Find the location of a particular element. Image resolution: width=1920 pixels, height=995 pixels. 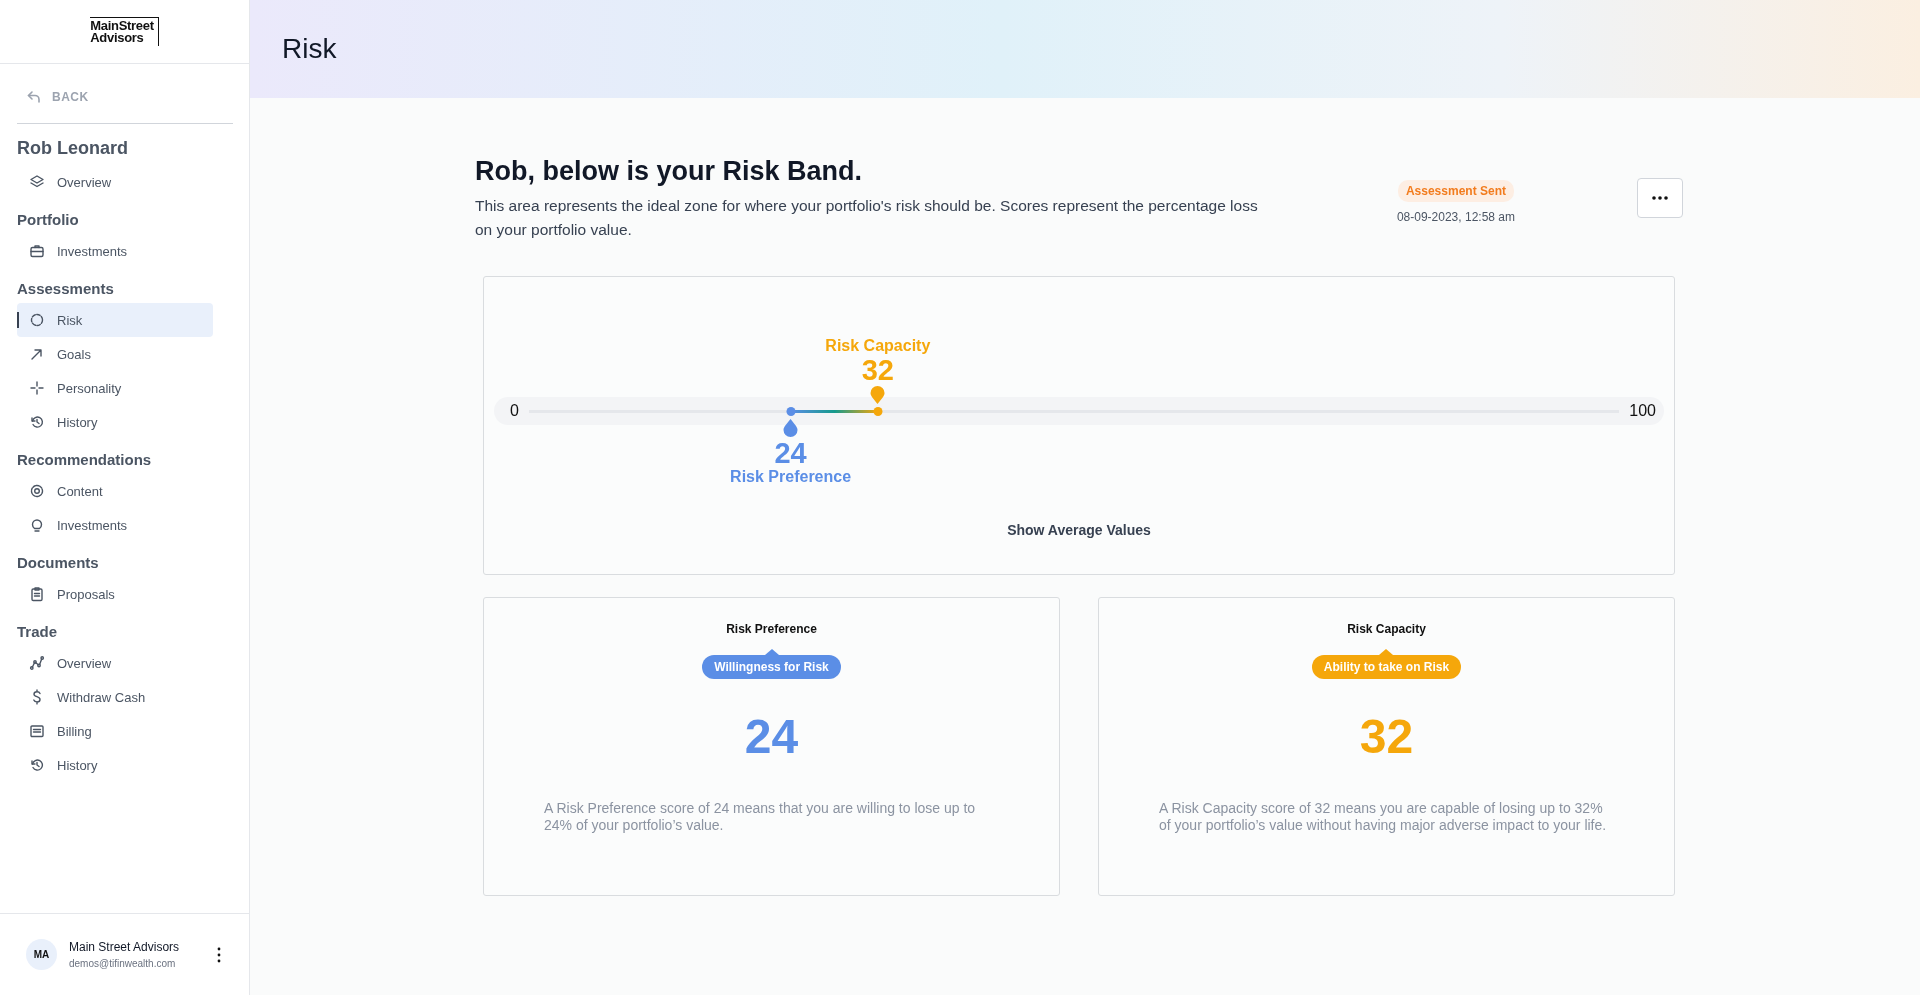

layers-icon is located at coordinates (37, 182).